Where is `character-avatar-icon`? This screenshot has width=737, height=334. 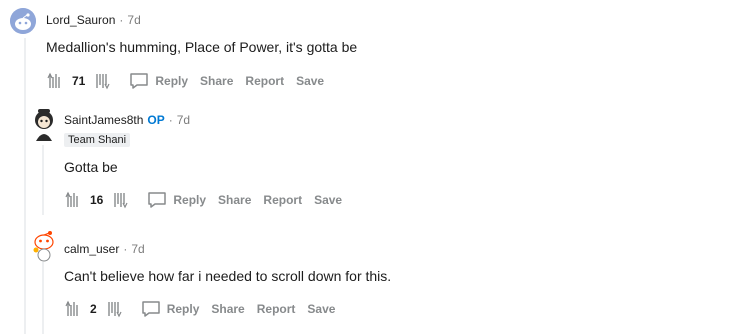
character-avatar-icon is located at coordinates (44, 125).